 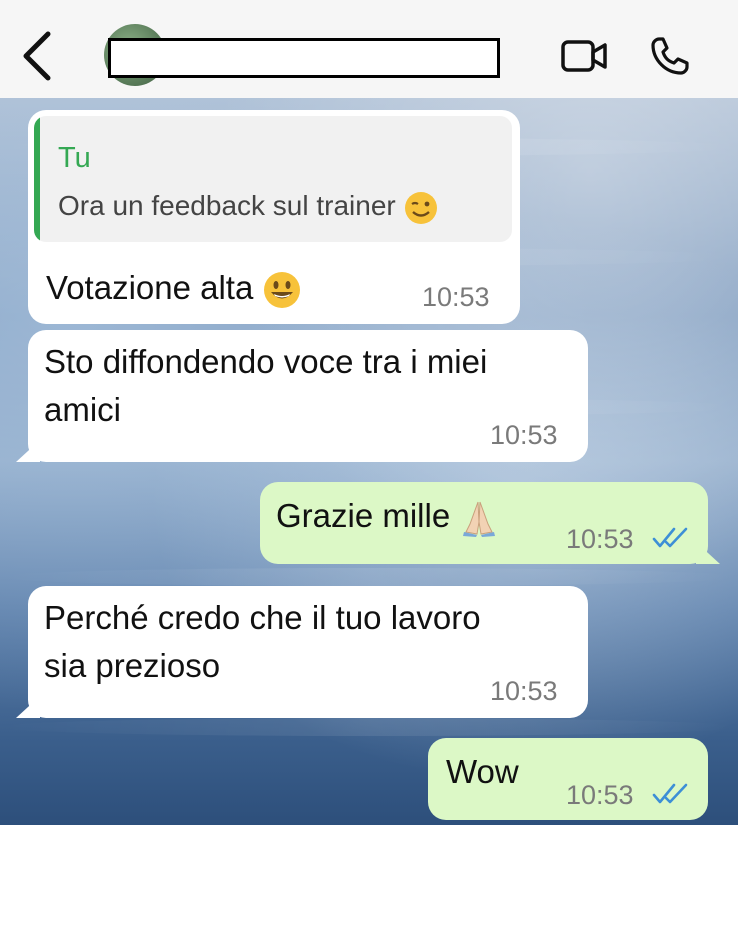 I want to click on folded-hands-emoji, so click(x=479, y=520).